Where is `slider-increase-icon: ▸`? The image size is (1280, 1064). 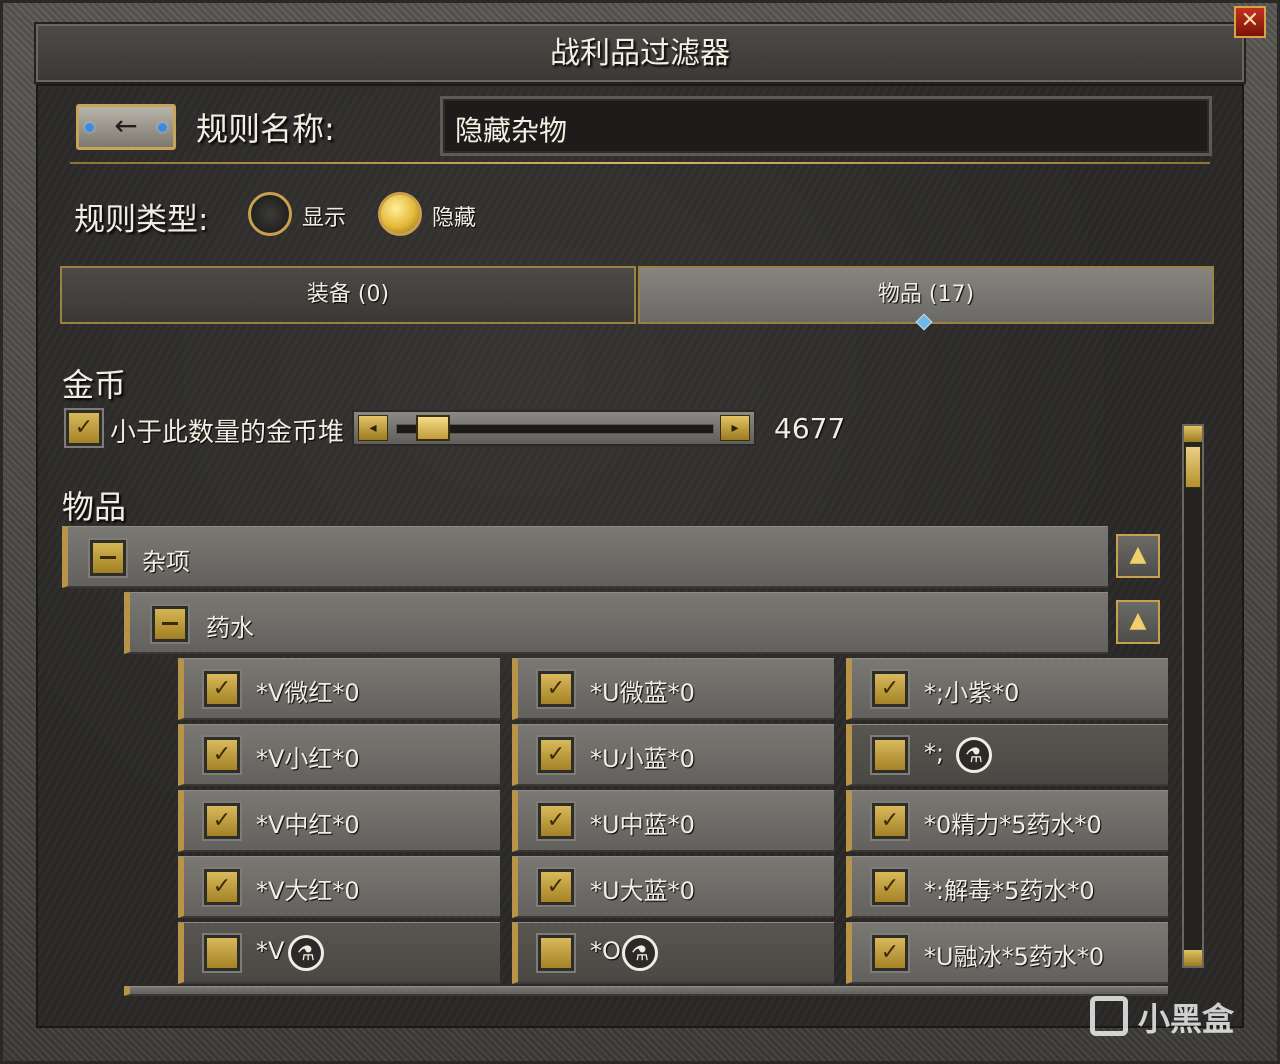 slider-increase-icon: ▸ is located at coordinates (735, 428).